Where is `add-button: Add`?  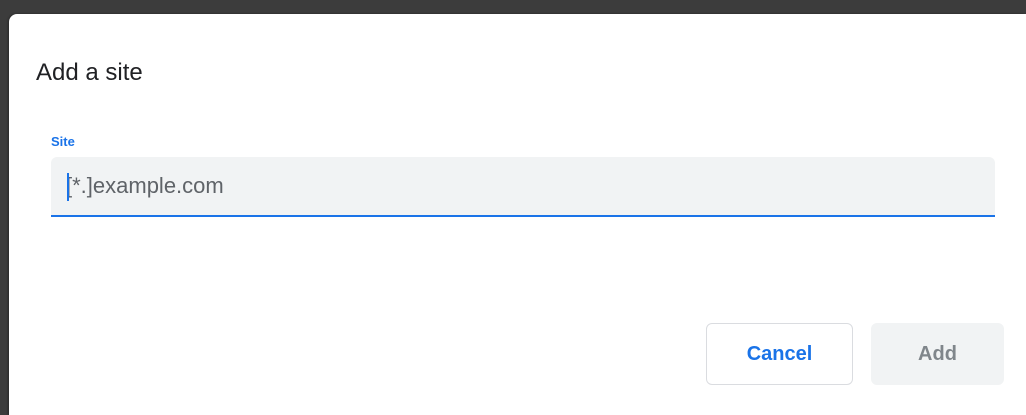
add-button: Add is located at coordinates (937, 354).